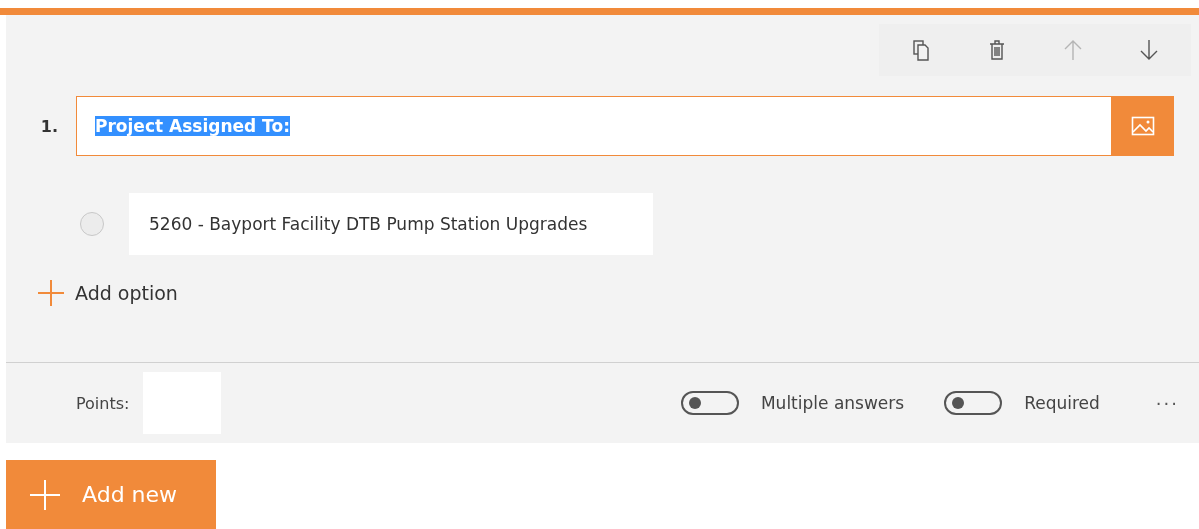  Describe the element at coordinates (1062, 403) in the screenshot. I see `toggle-label: Required` at that location.